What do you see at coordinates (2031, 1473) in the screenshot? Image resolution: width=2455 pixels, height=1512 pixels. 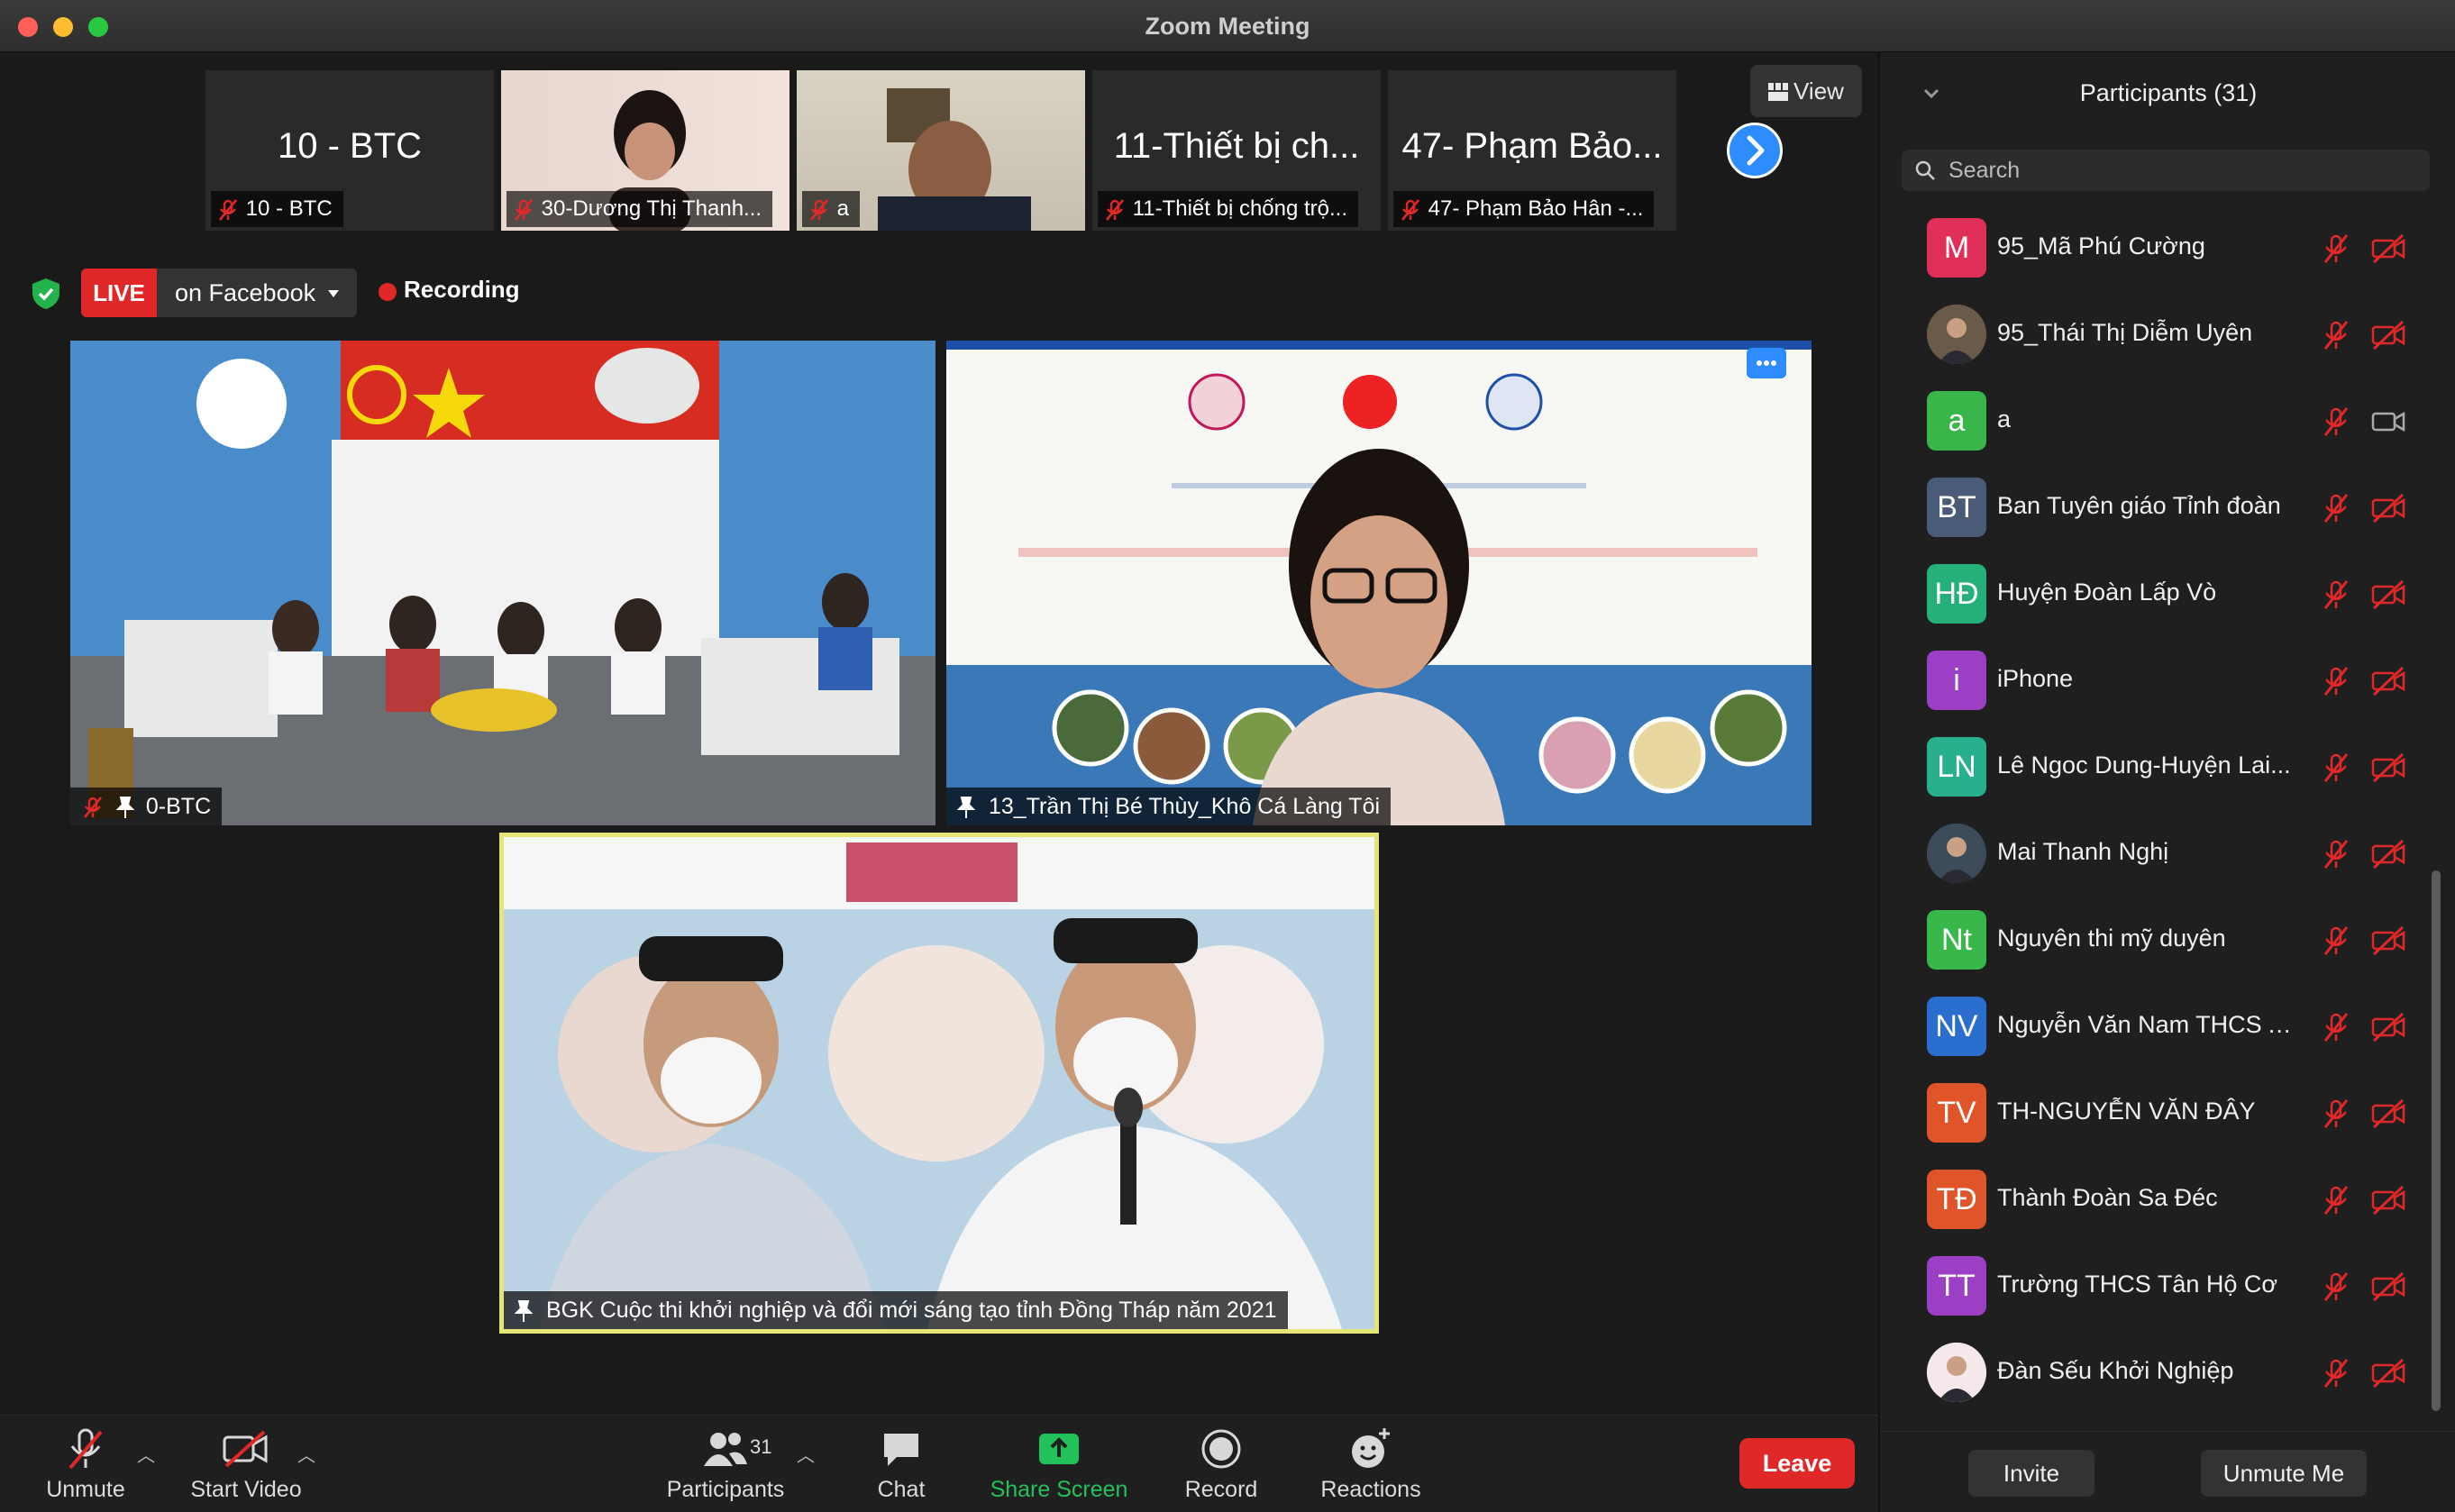 I see `invite-button: Invite` at bounding box center [2031, 1473].